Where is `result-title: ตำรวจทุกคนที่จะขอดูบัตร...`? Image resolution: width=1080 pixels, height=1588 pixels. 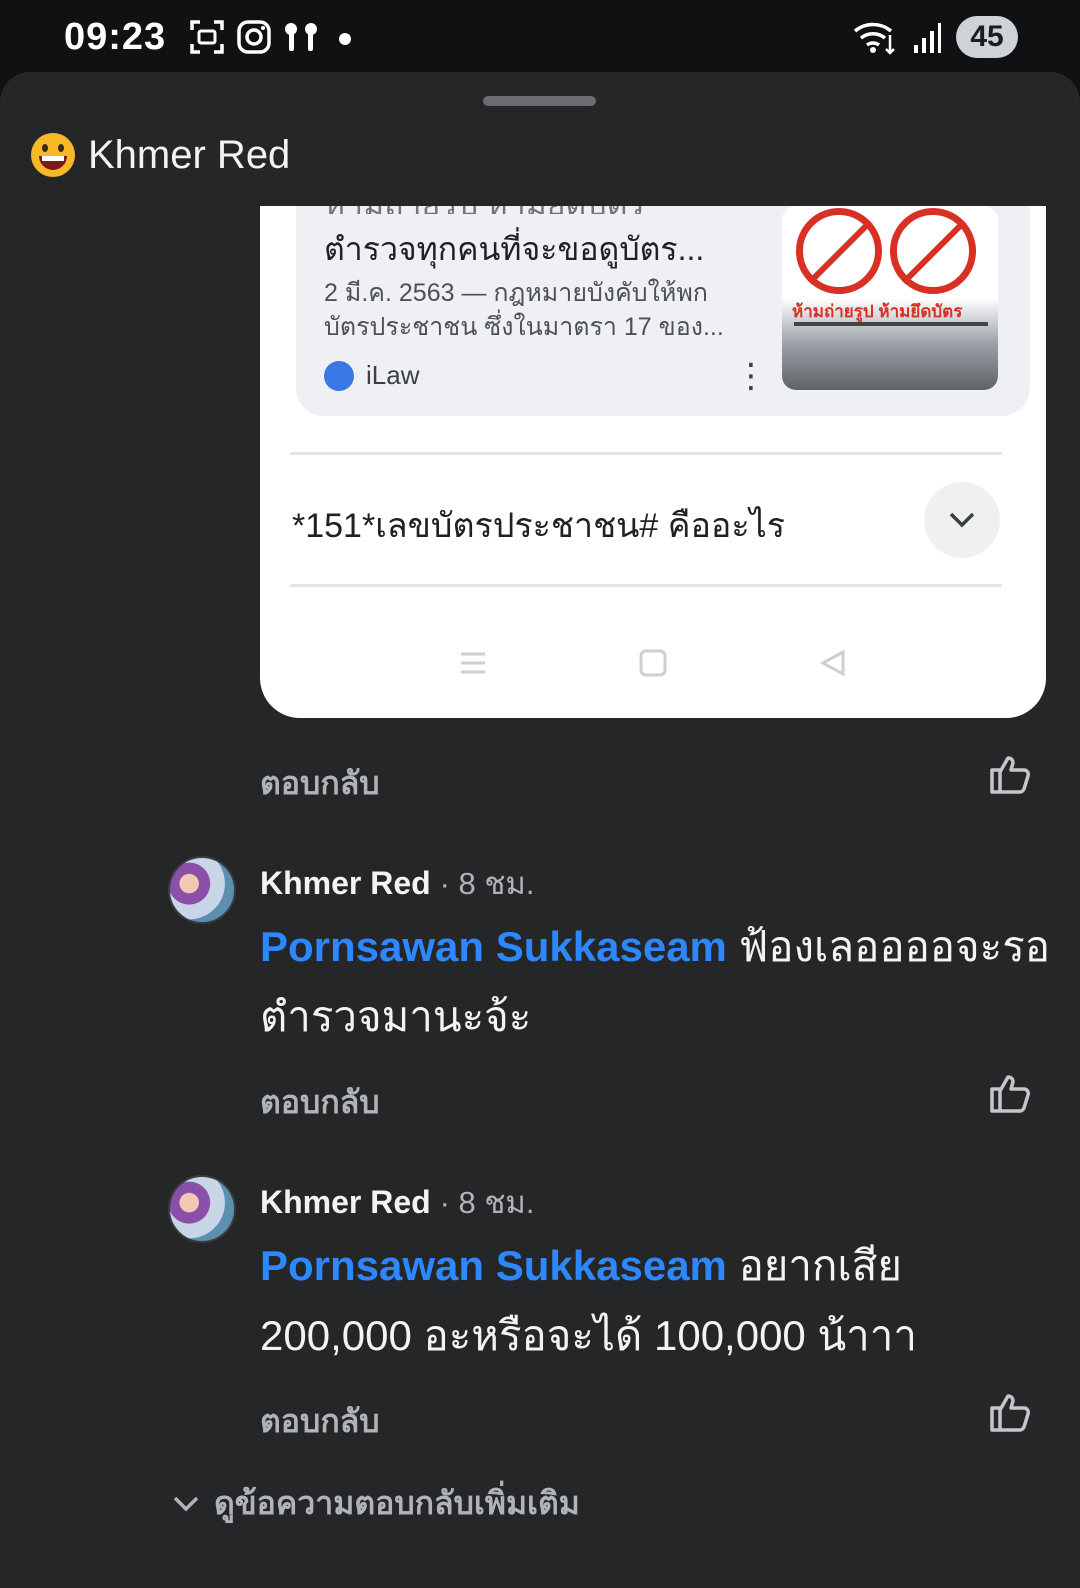 result-title: ตำรวจทุกคนที่จะขอดูบัตร... is located at coordinates (514, 249).